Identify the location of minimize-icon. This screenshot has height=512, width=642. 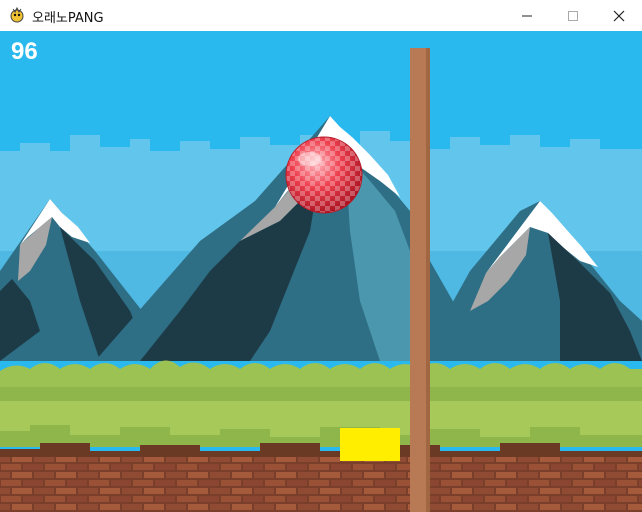
(527, 16).